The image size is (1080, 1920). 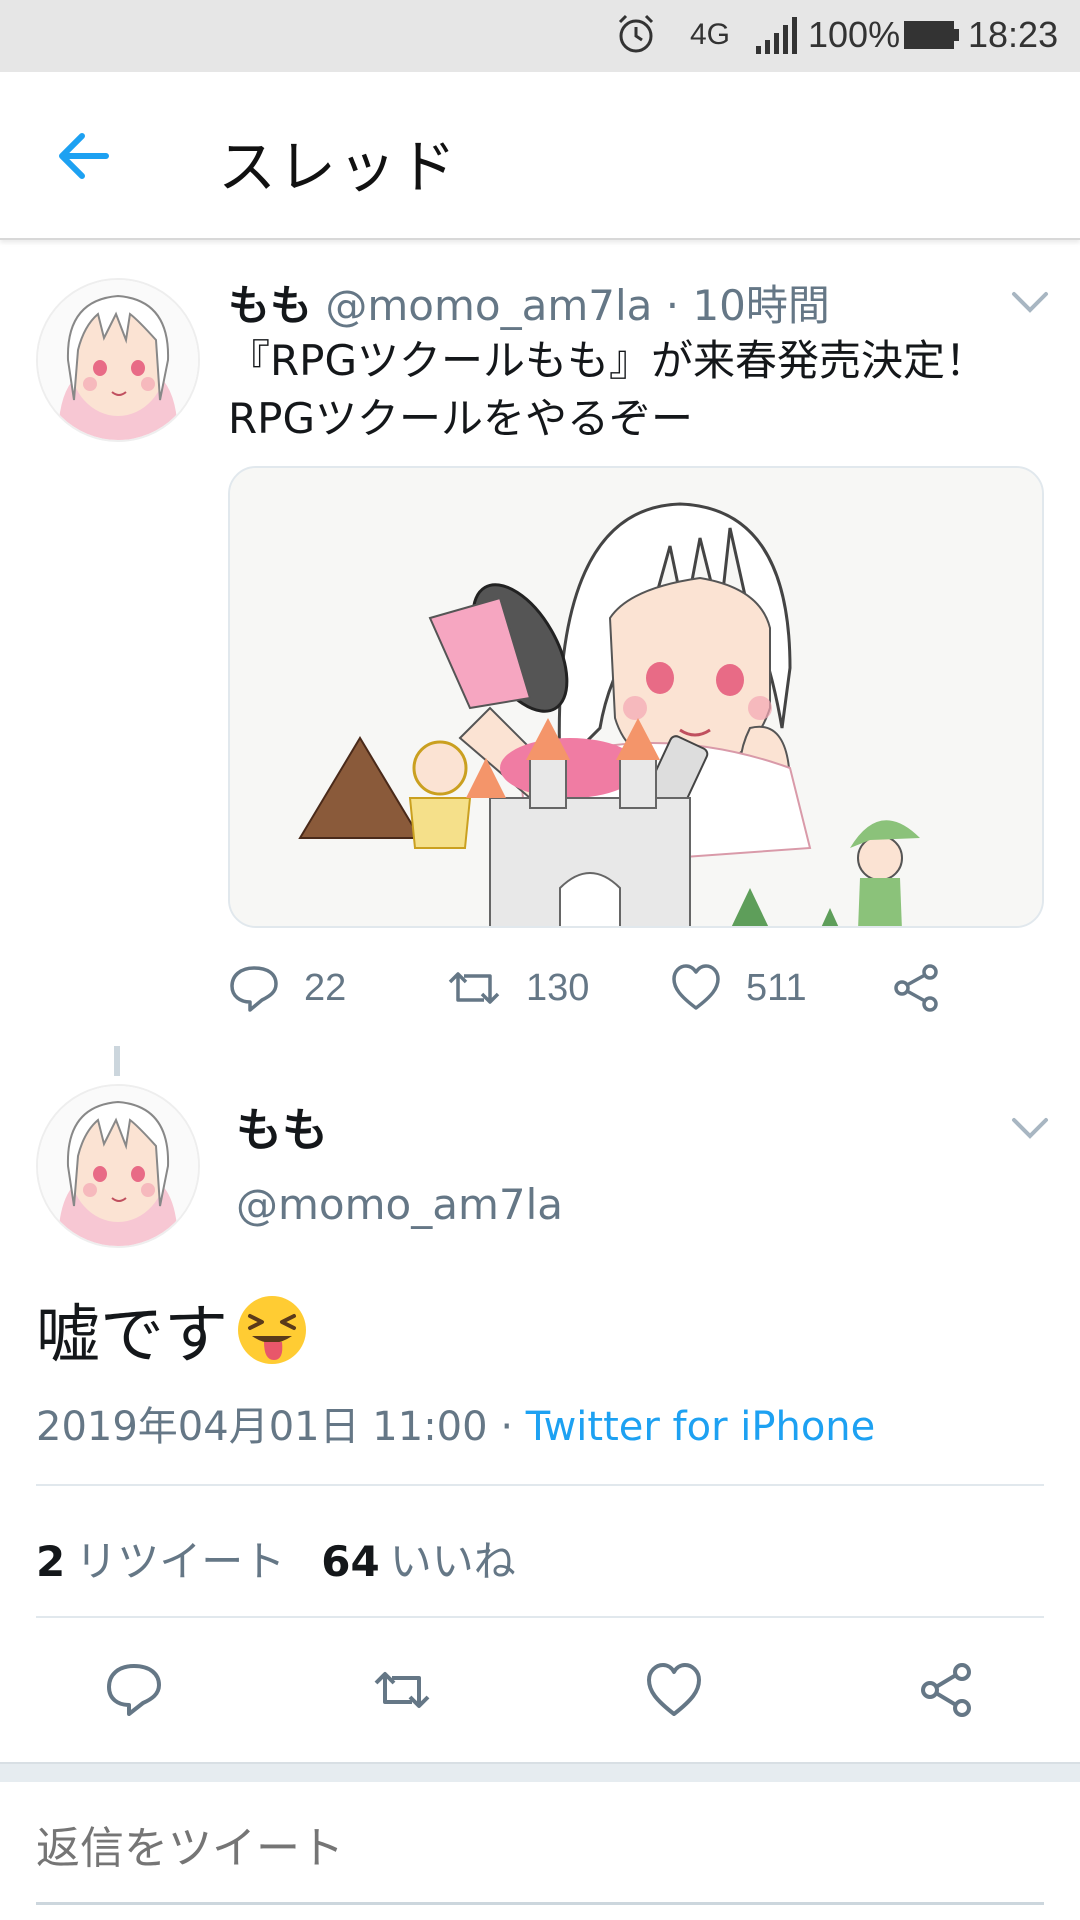 I want to click on reply-composer, so click(x=540, y=1851).